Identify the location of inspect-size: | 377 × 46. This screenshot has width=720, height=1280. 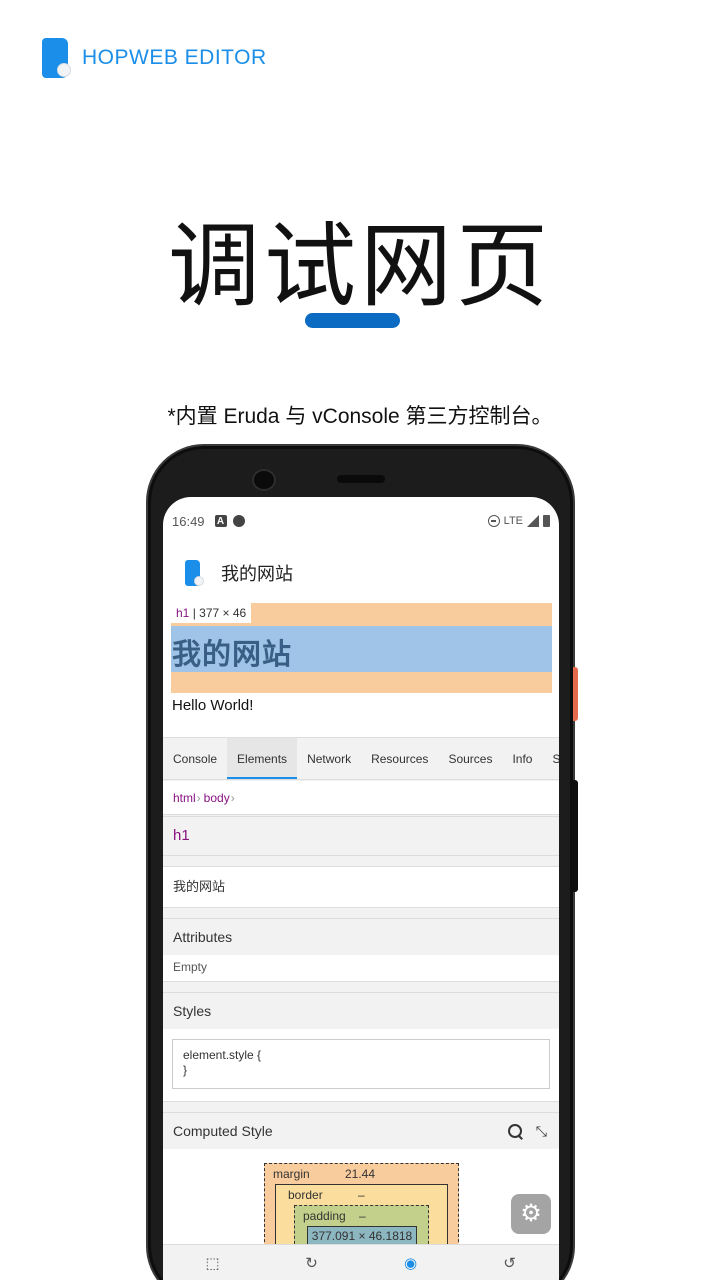
(218, 613).